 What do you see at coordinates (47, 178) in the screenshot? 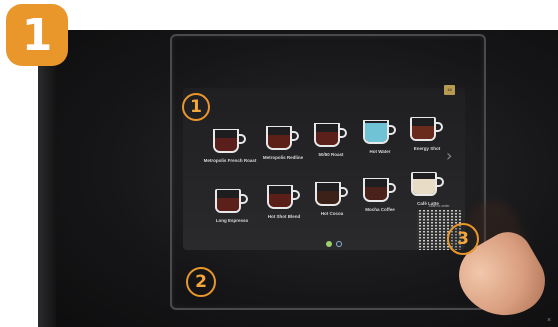
I see `machine-edge` at bounding box center [47, 178].